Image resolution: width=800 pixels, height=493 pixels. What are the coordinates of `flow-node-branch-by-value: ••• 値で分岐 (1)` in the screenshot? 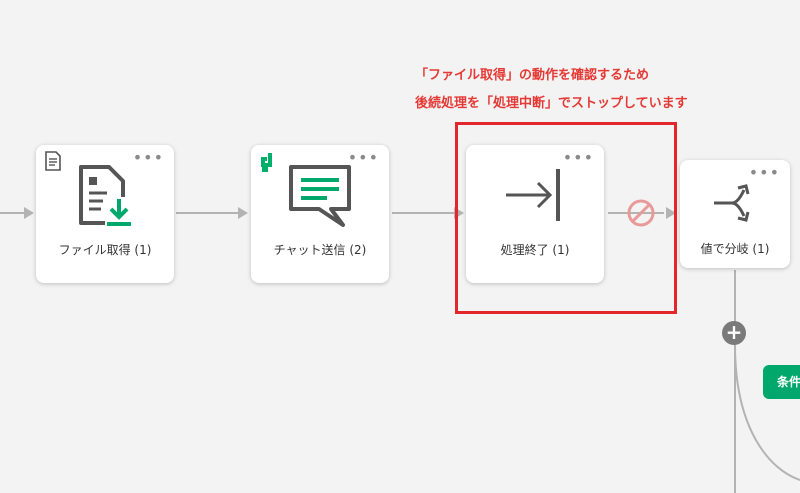 It's located at (735, 214).